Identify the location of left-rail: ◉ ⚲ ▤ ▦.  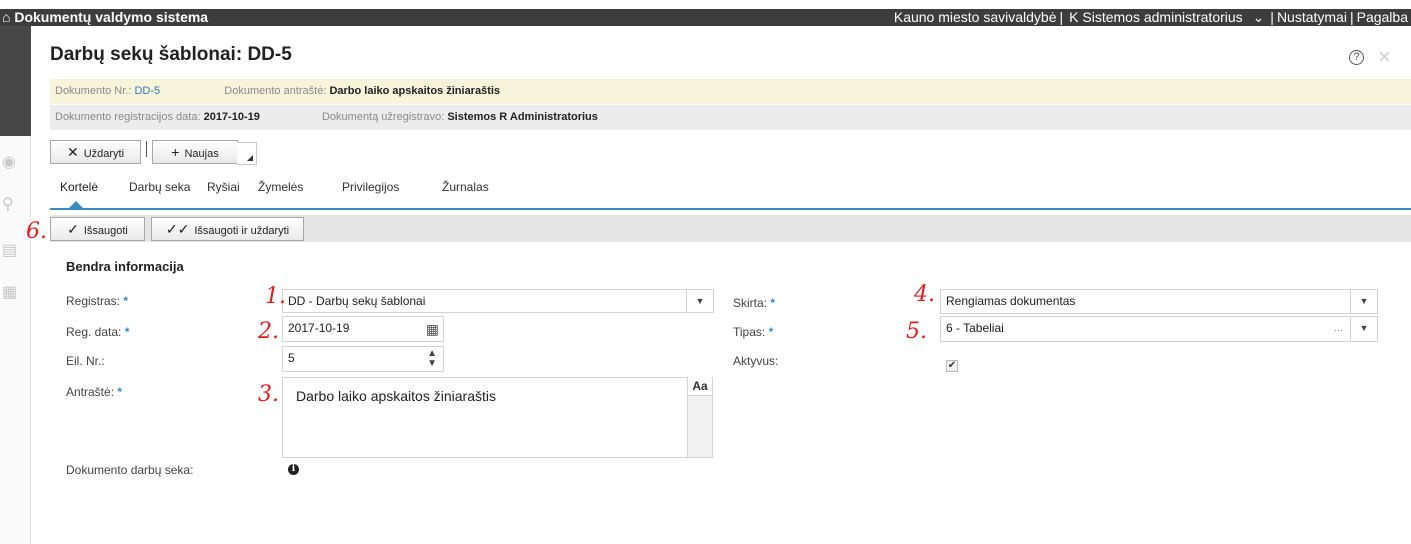
(15, 285).